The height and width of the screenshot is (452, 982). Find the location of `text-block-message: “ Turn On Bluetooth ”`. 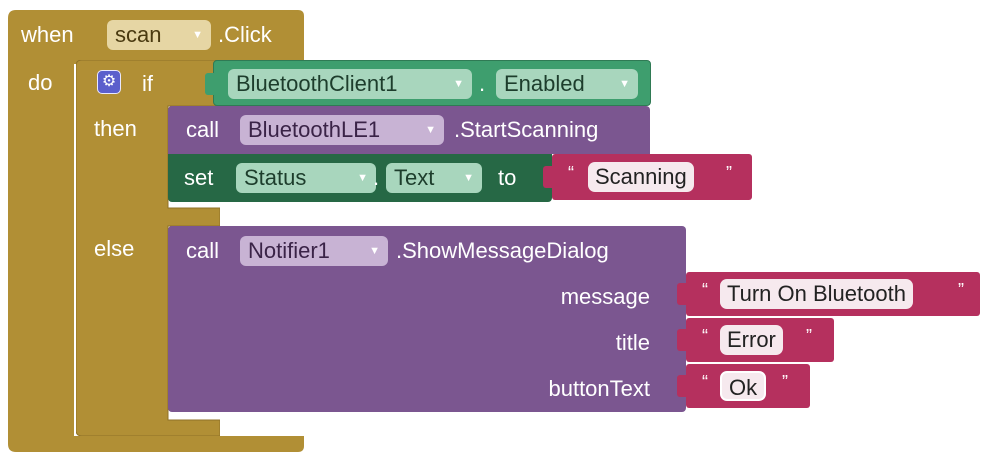

text-block-message: “ Turn On Bluetooth ” is located at coordinates (828, 294).